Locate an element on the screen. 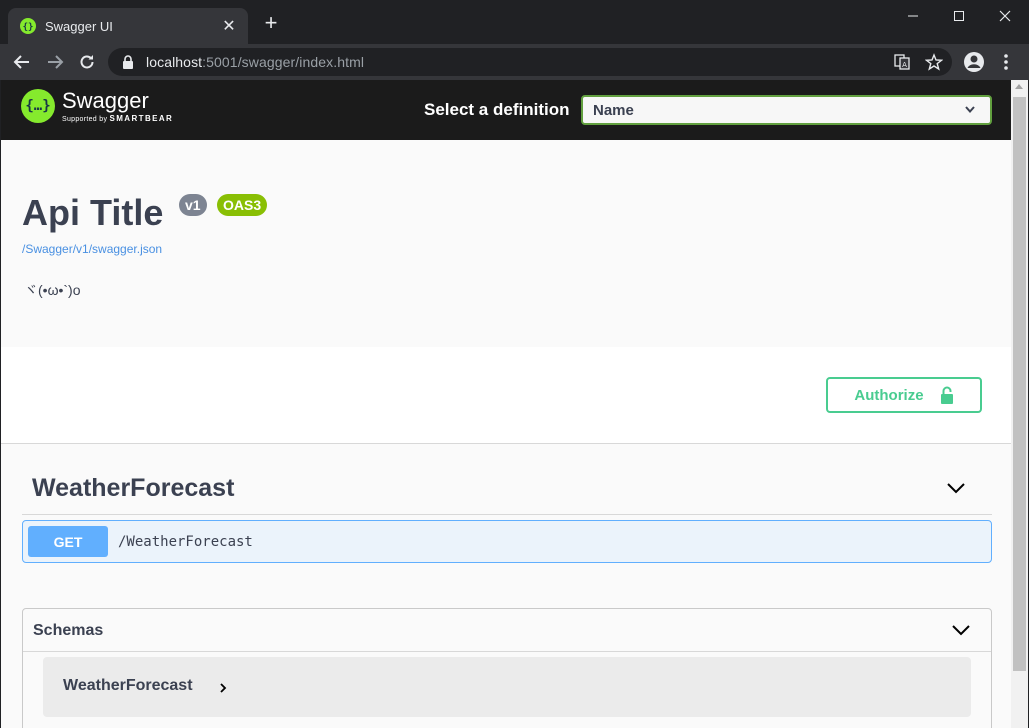 This screenshot has height=728, width=1029. definition-label: Select a definition is located at coordinates (497, 109).